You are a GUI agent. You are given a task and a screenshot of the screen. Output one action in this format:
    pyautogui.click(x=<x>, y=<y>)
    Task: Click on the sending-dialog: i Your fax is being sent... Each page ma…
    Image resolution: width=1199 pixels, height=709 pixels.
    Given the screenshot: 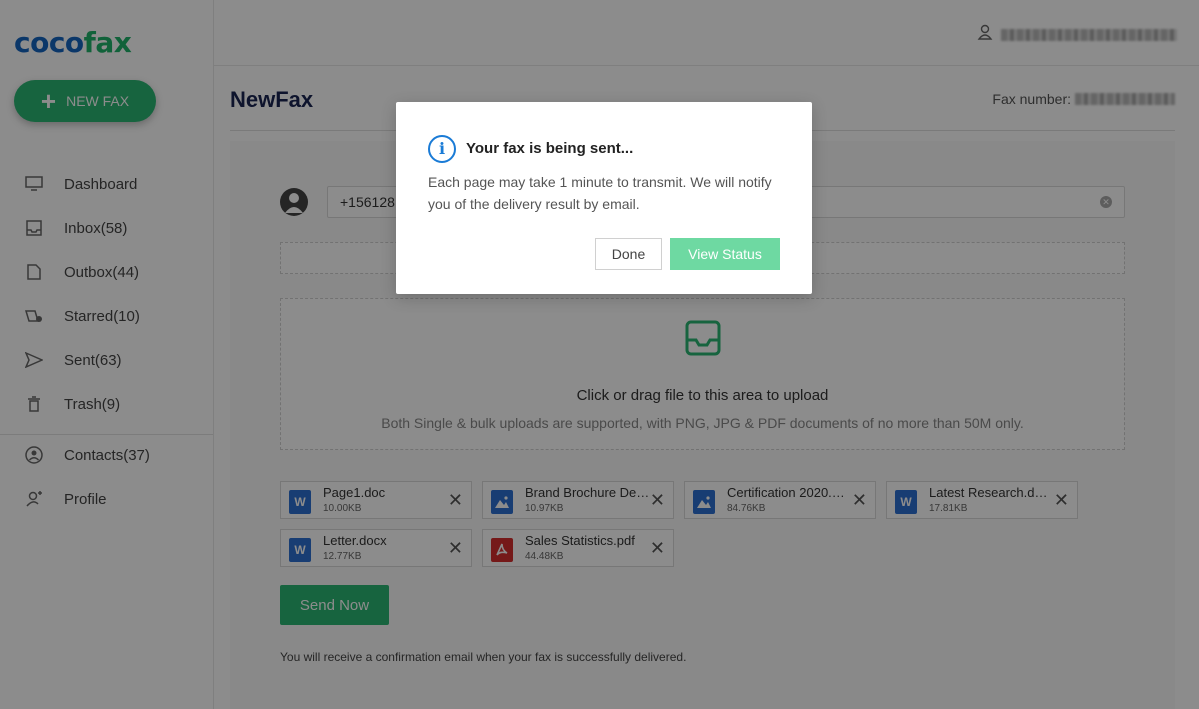 What is the action you would take?
    pyautogui.click(x=604, y=198)
    